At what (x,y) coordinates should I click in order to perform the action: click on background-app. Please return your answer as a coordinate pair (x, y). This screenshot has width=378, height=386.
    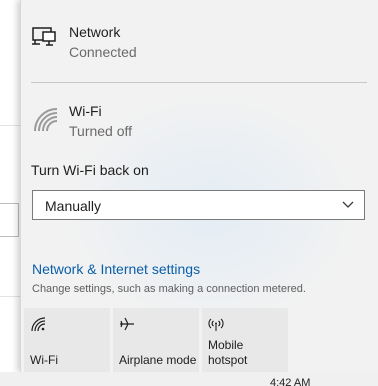
    Looking at the image, I should click on (10, 193).